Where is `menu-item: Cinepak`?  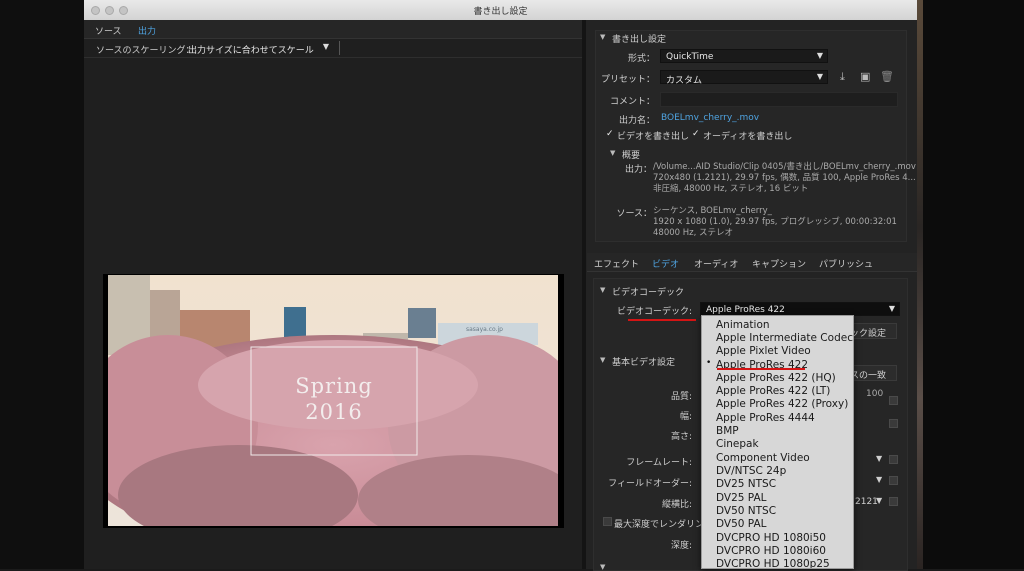 menu-item: Cinepak is located at coordinates (737, 444).